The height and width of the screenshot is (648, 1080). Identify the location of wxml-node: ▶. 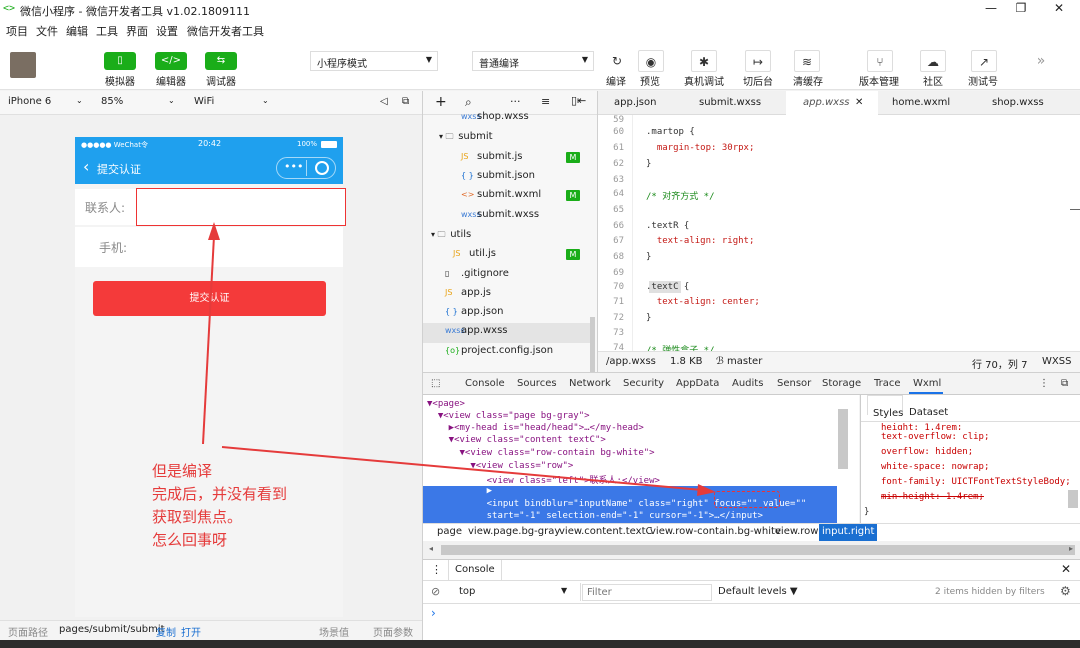
(459, 492).